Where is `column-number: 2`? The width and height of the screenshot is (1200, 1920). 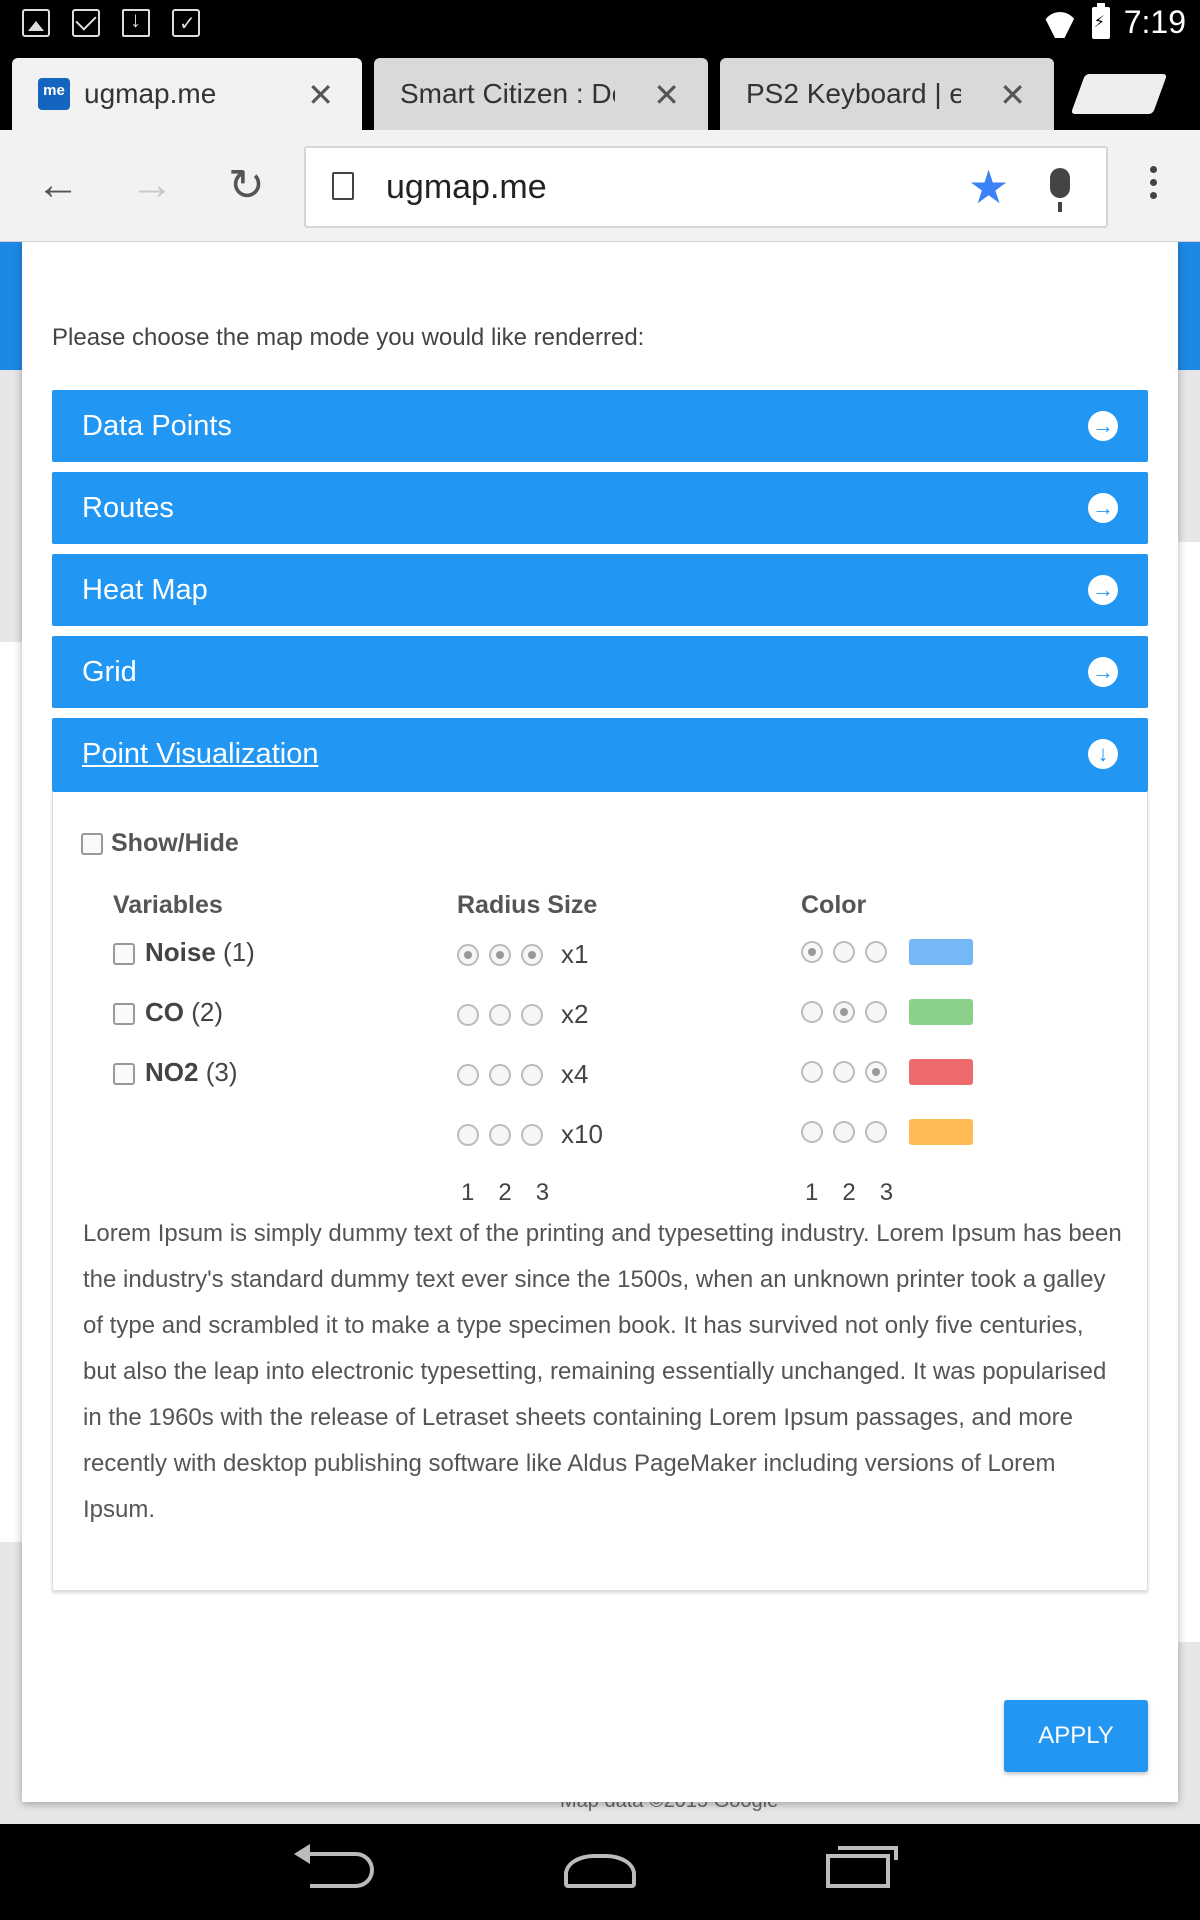 column-number: 2 is located at coordinates (849, 1192).